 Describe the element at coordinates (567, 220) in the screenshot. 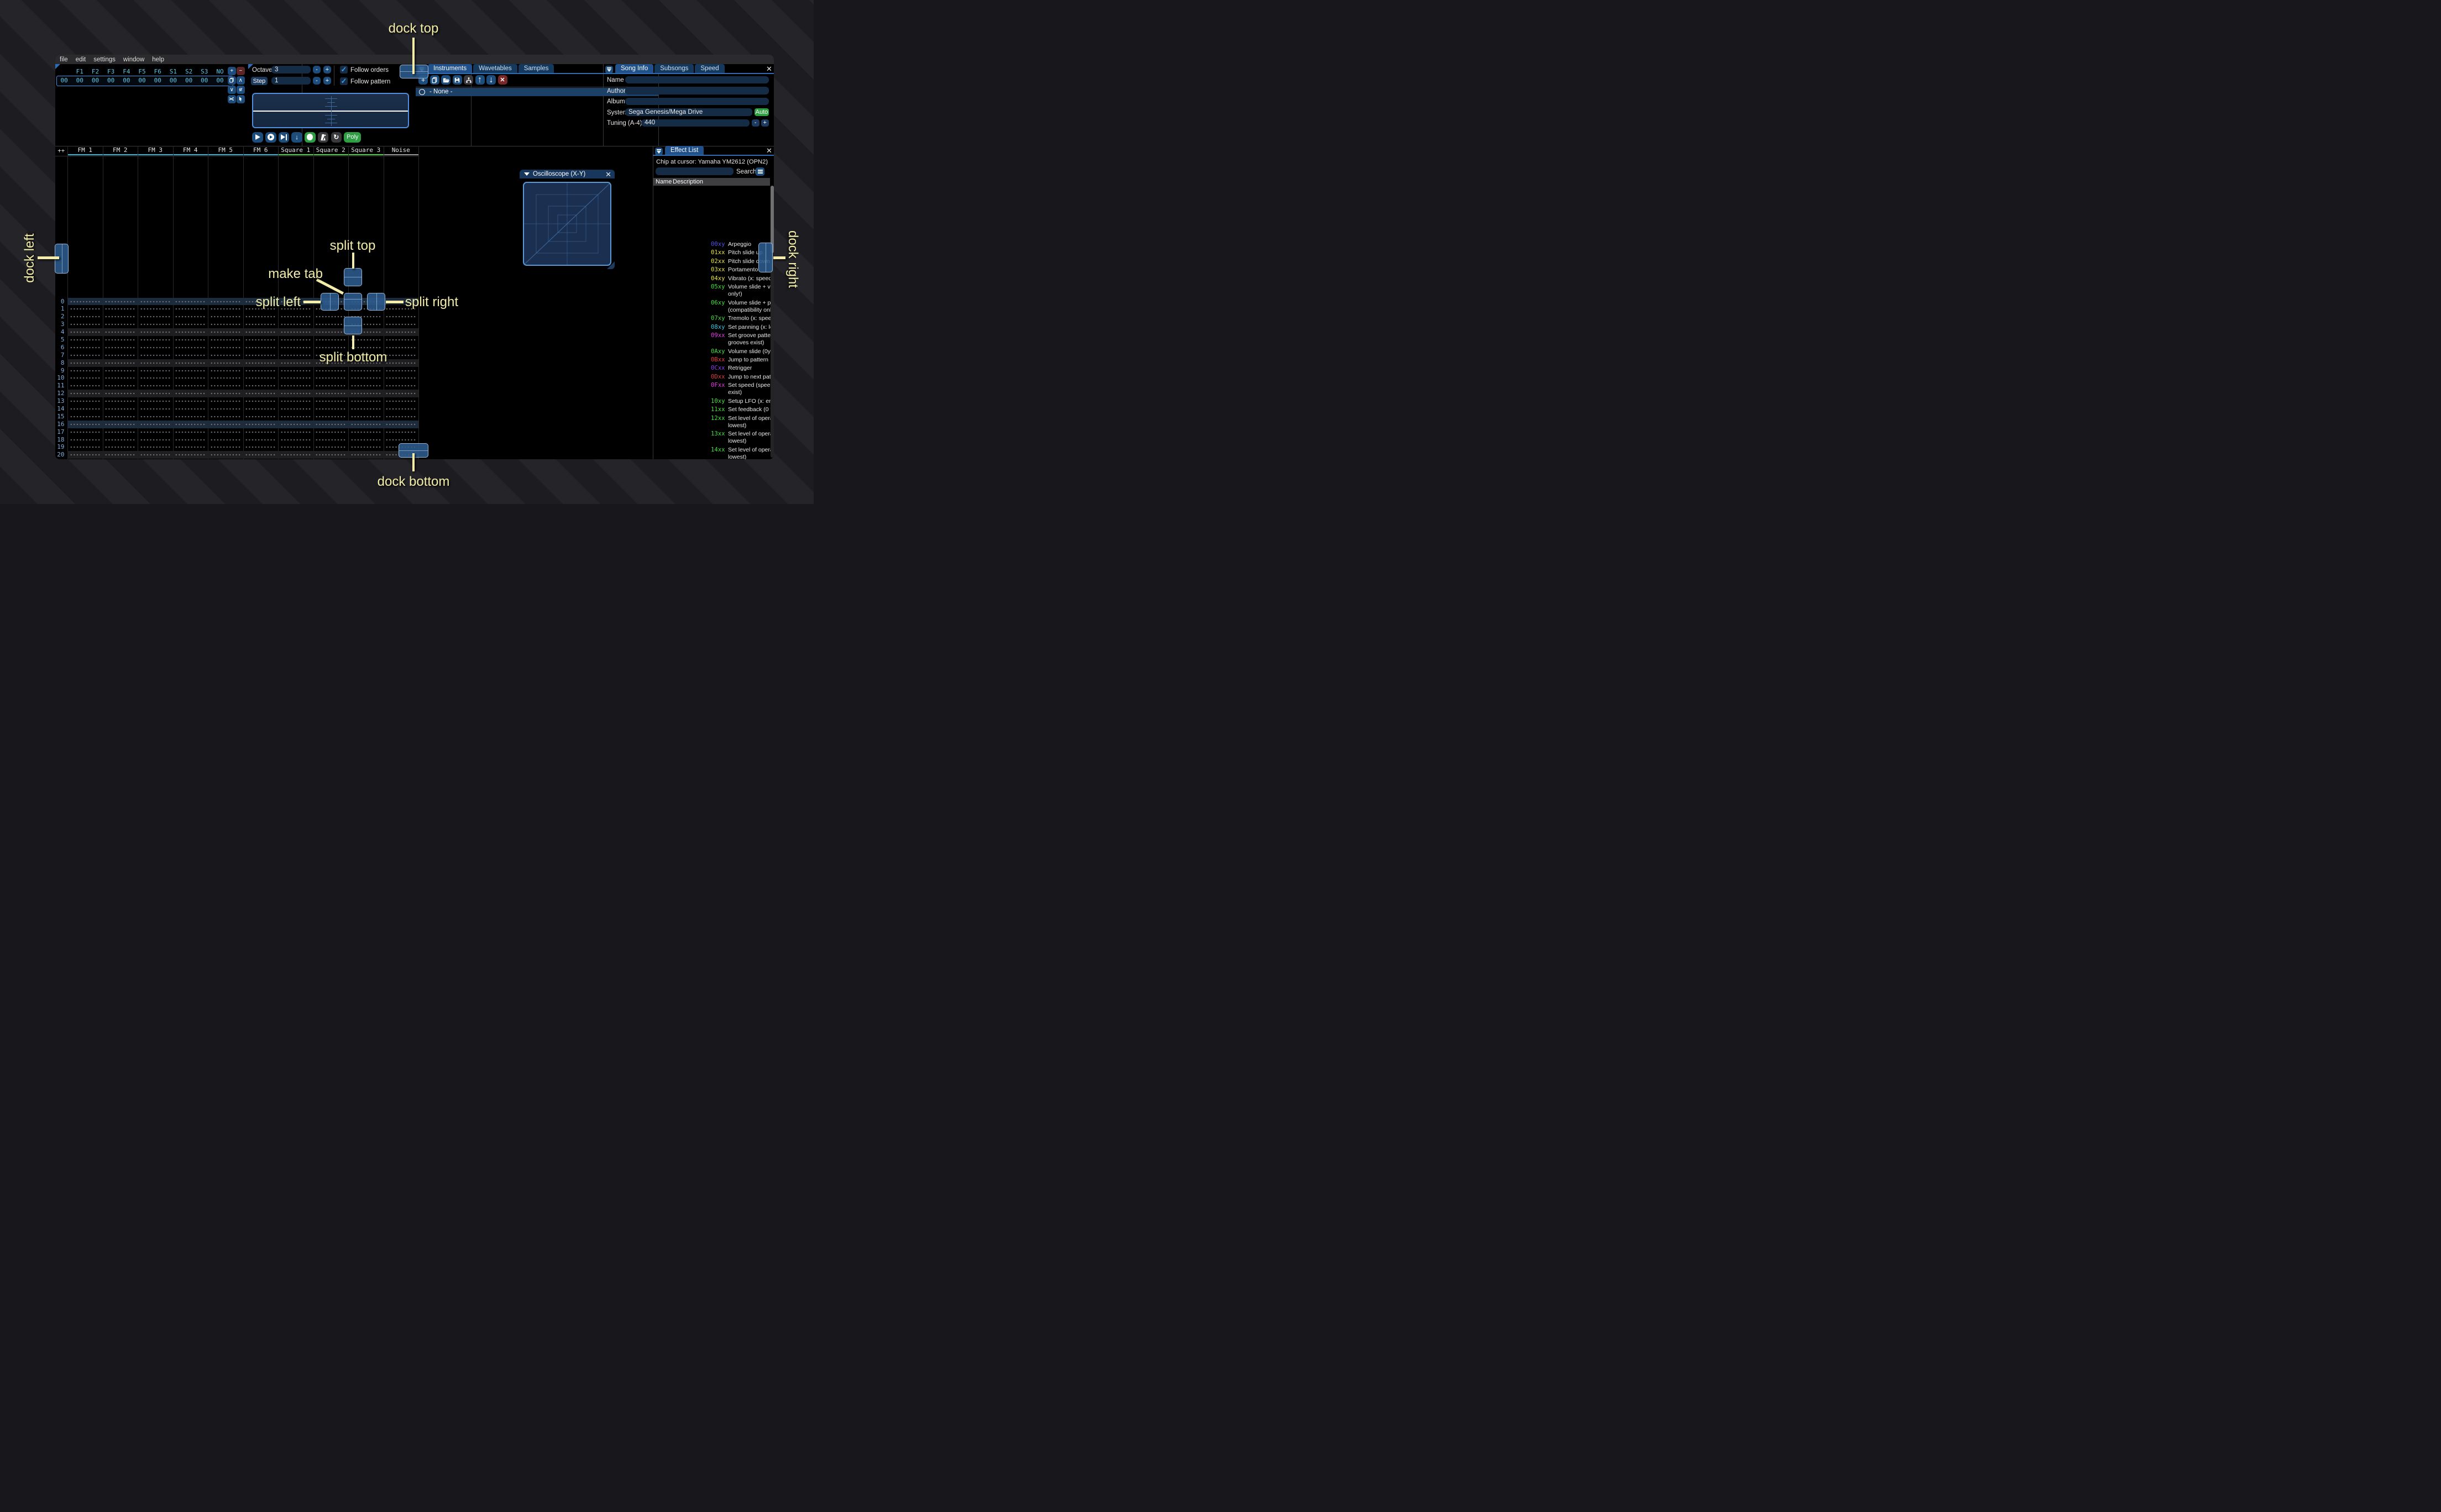

I see `oscilloscope-xy-window: Oscilloscope (X-Y) ✕` at that location.